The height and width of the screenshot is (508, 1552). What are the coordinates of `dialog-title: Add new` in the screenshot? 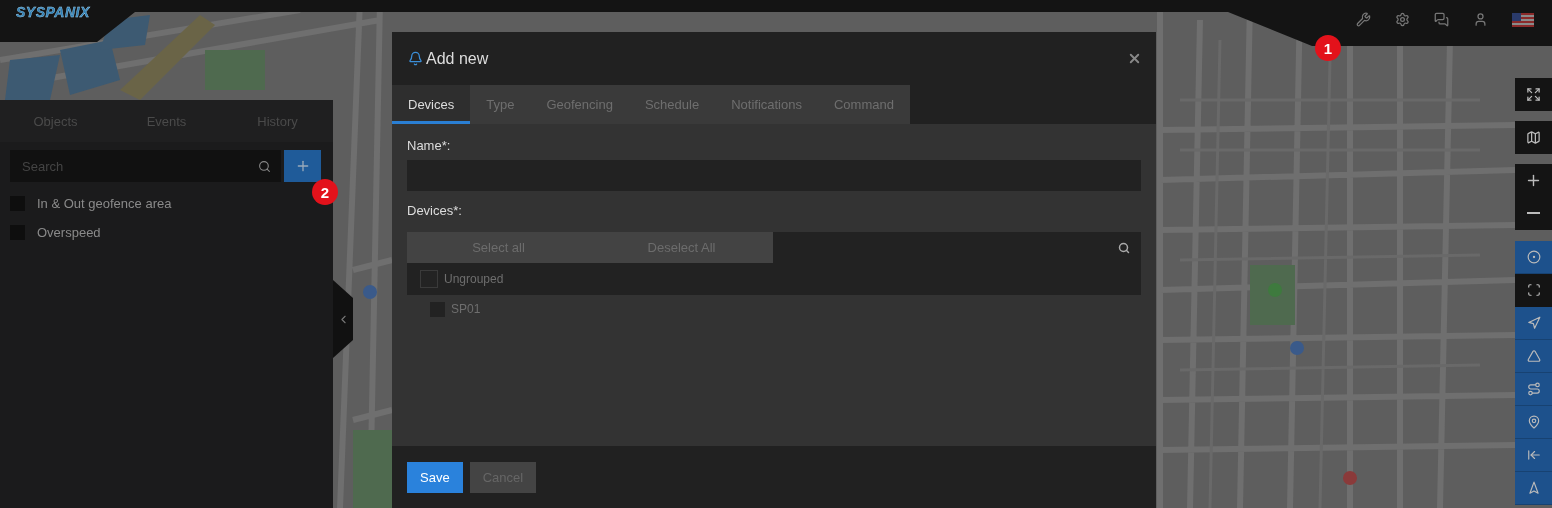 It's located at (457, 58).